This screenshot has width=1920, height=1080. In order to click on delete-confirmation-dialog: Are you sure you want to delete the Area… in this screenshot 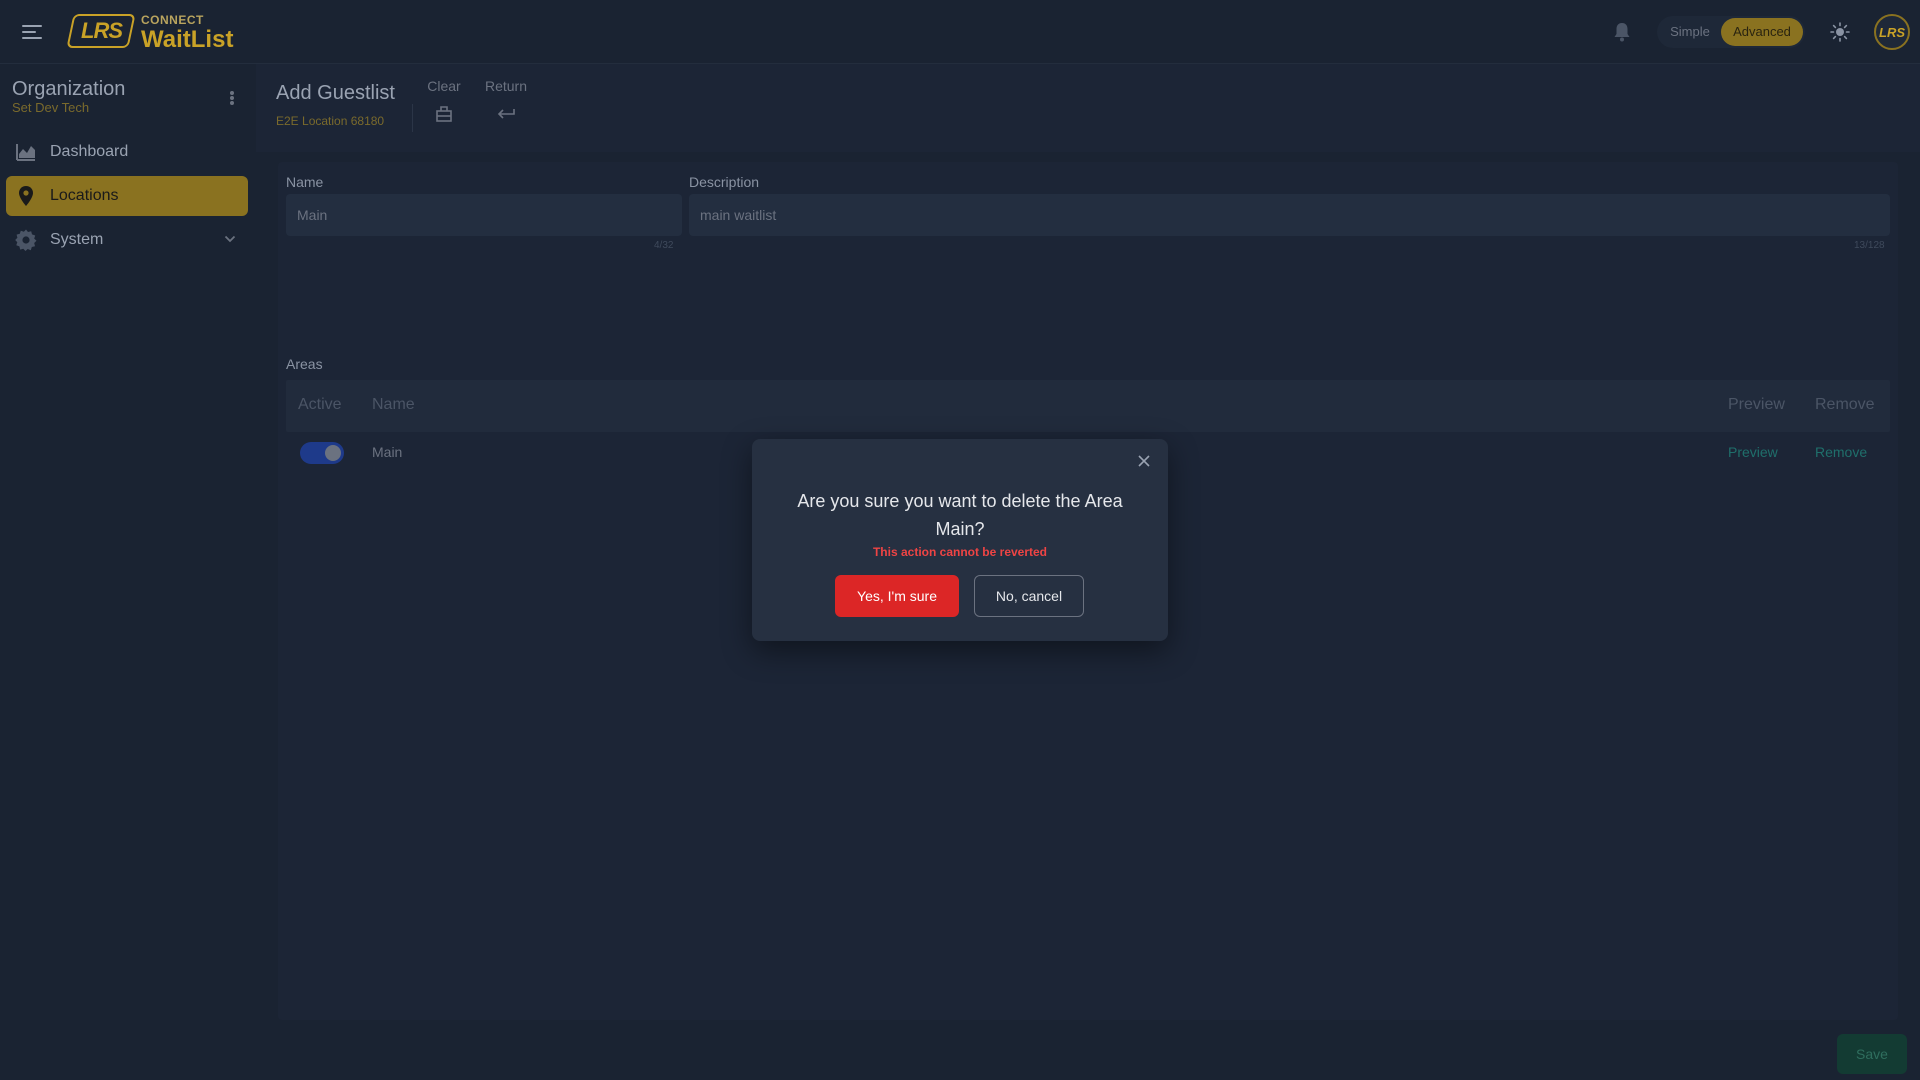, I will do `click(960, 540)`.